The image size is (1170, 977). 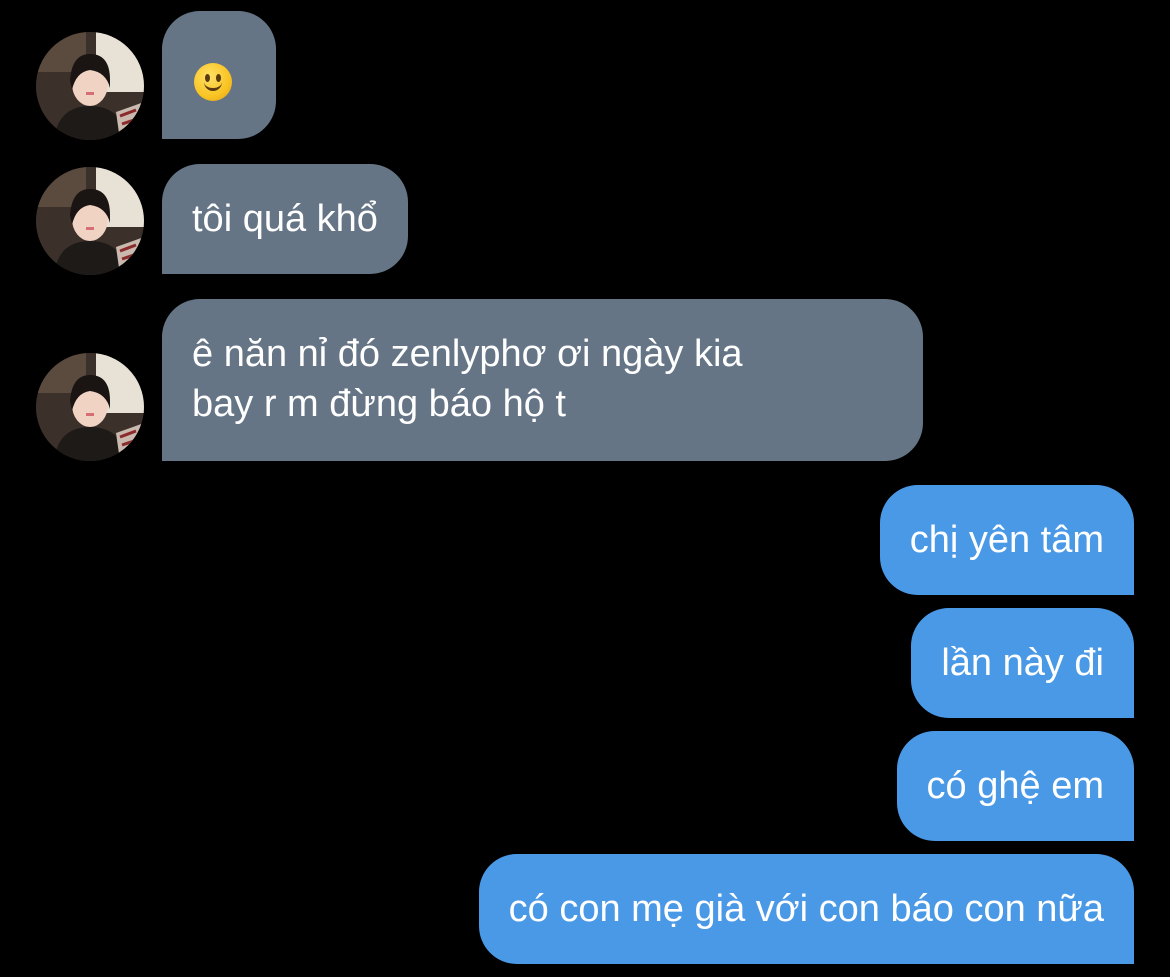 What do you see at coordinates (213, 82) in the screenshot?
I see `slightly-smiling-face-icon` at bounding box center [213, 82].